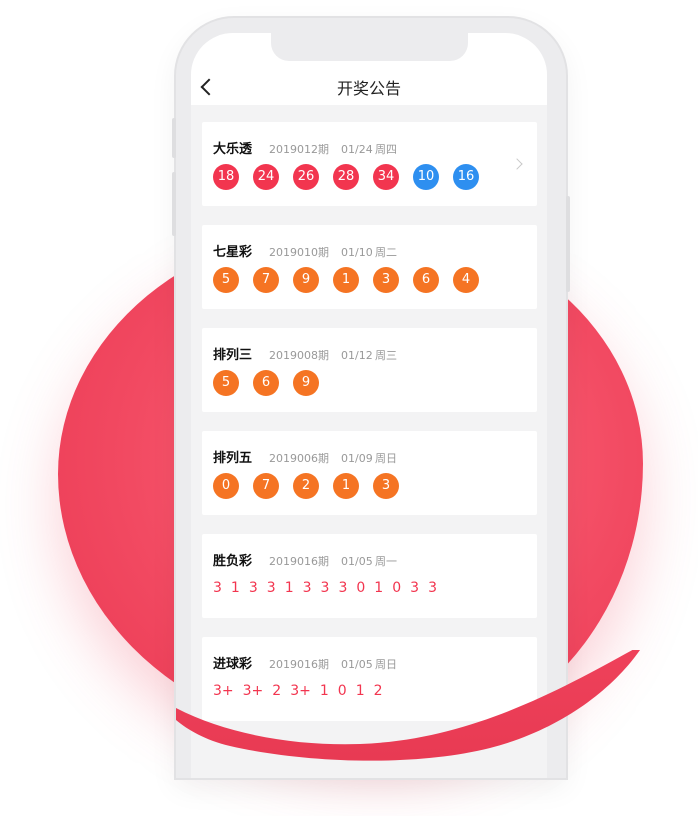 The image size is (698, 816). What do you see at coordinates (466, 280) in the screenshot?
I see `number-ball: 4` at bounding box center [466, 280].